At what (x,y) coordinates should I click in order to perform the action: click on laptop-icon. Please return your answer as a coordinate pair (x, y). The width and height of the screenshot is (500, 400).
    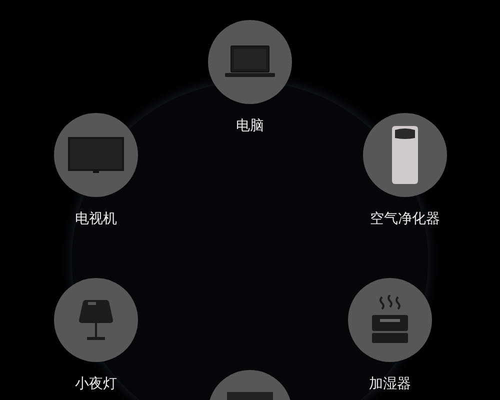
    Looking at the image, I should click on (250, 62).